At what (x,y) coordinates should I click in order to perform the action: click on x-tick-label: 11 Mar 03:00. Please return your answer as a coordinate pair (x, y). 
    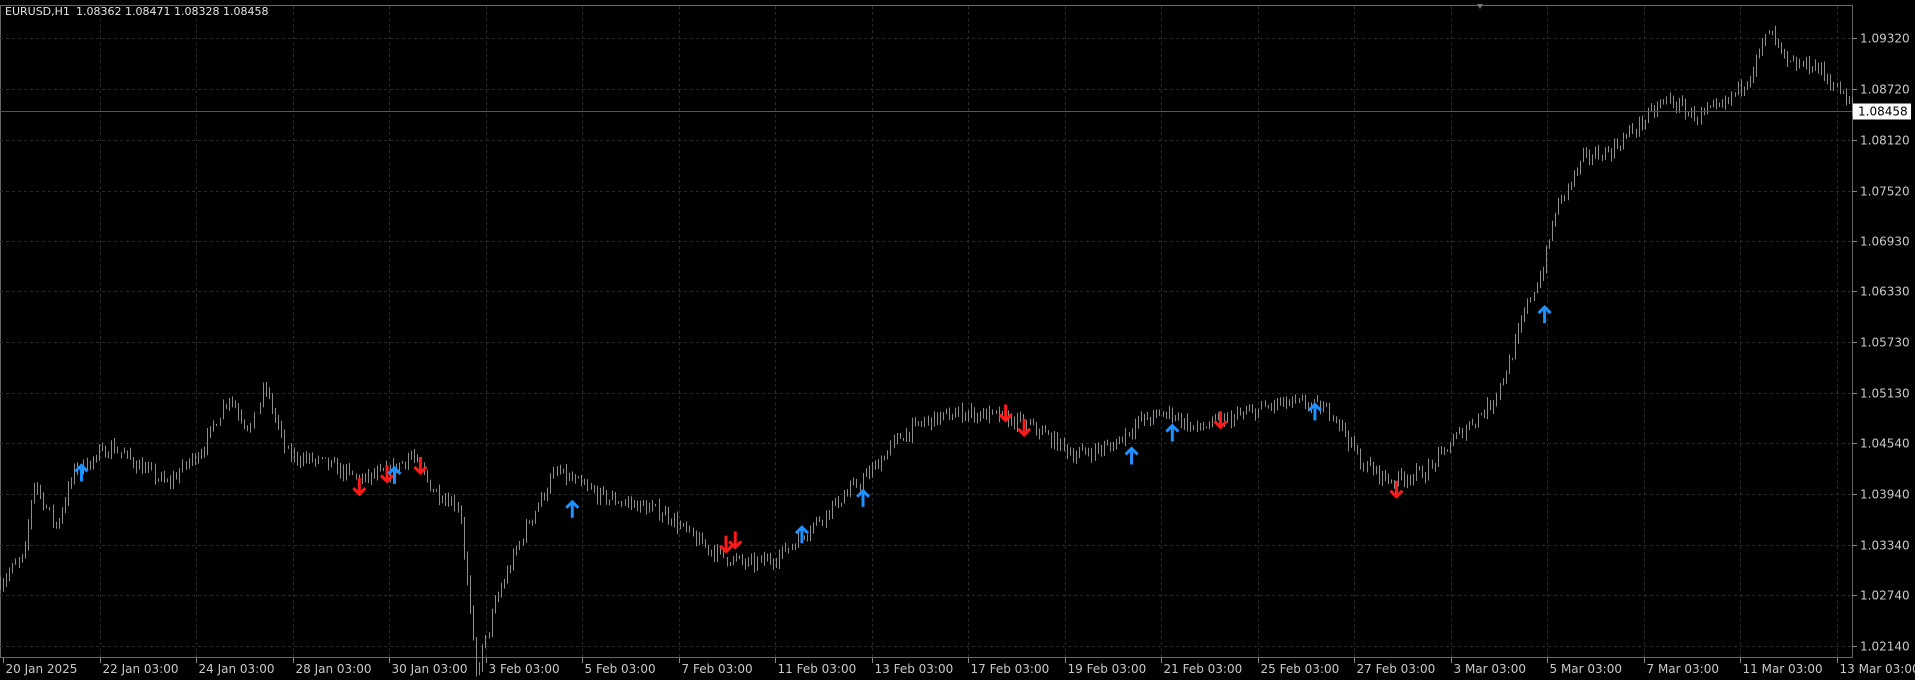
    Looking at the image, I should click on (1783, 669).